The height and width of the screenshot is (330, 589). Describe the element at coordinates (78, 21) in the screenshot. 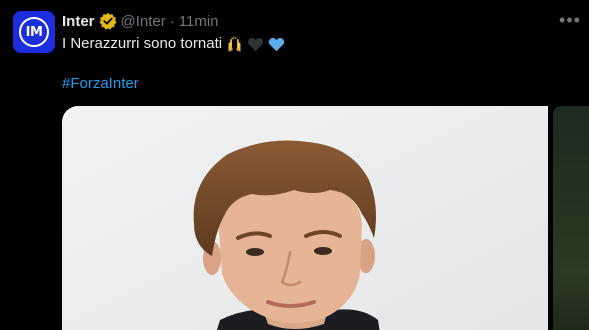

I see `display-name: Inter` at that location.